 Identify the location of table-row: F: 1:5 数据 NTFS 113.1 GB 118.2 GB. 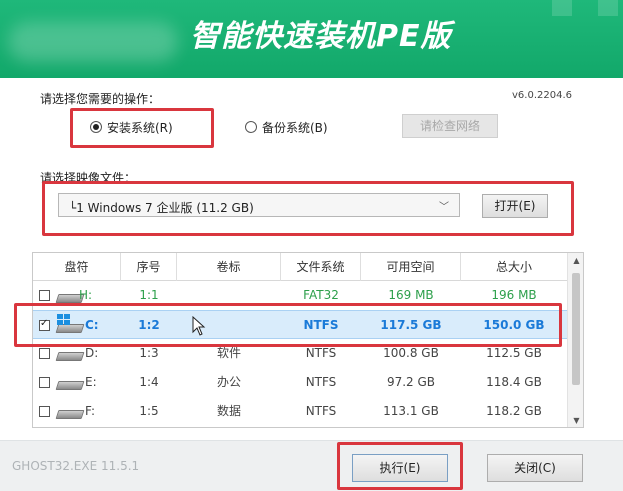
(300, 411).